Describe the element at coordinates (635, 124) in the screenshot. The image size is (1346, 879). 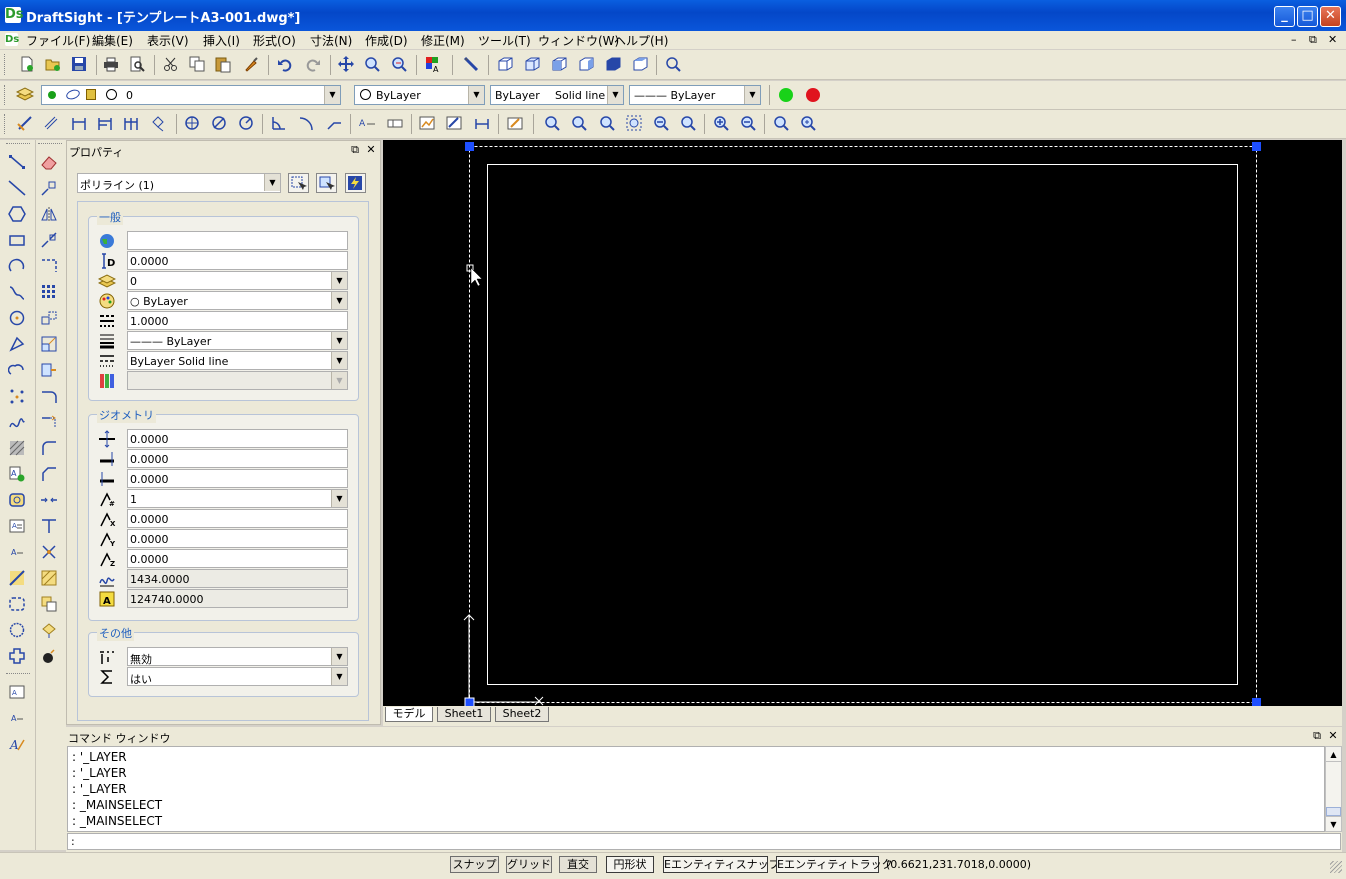
I see `zoom-fit-button` at that location.